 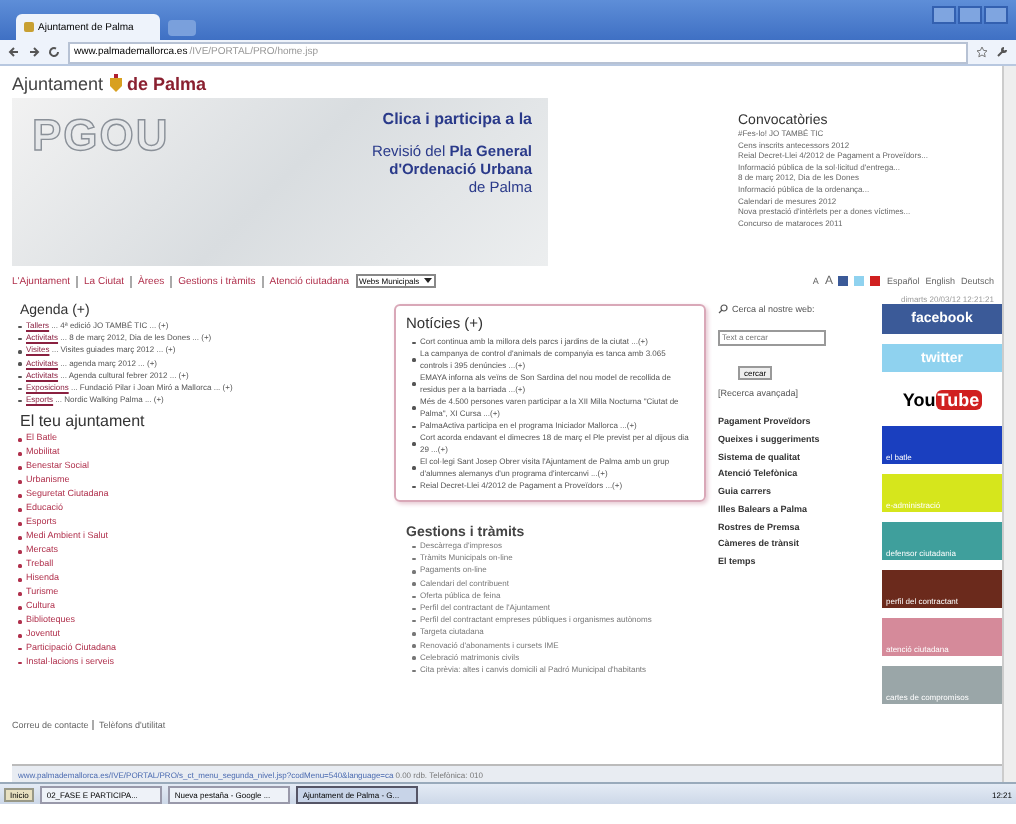 What do you see at coordinates (14, 52) in the screenshot?
I see `back-icon` at bounding box center [14, 52].